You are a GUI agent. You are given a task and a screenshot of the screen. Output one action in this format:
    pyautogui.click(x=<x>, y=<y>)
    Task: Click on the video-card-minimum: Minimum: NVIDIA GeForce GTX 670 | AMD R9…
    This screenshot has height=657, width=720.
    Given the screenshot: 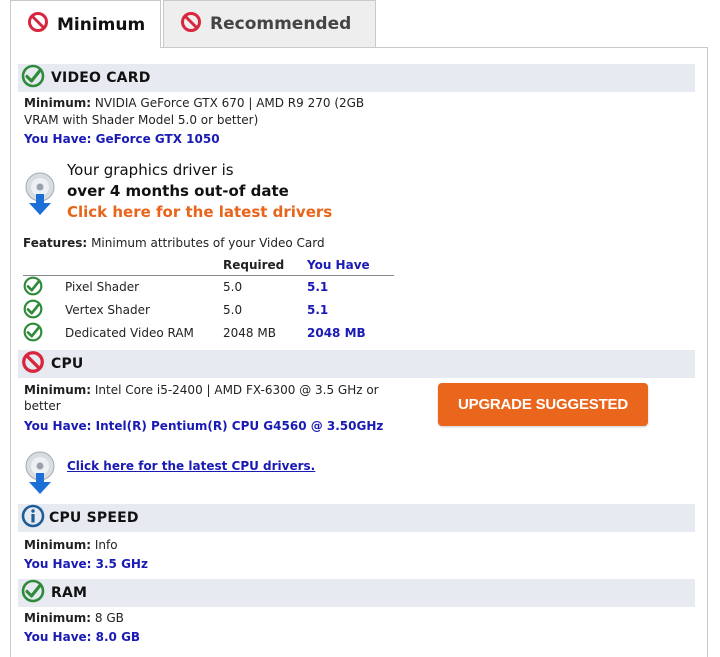 What is the action you would take?
    pyautogui.click(x=194, y=103)
    